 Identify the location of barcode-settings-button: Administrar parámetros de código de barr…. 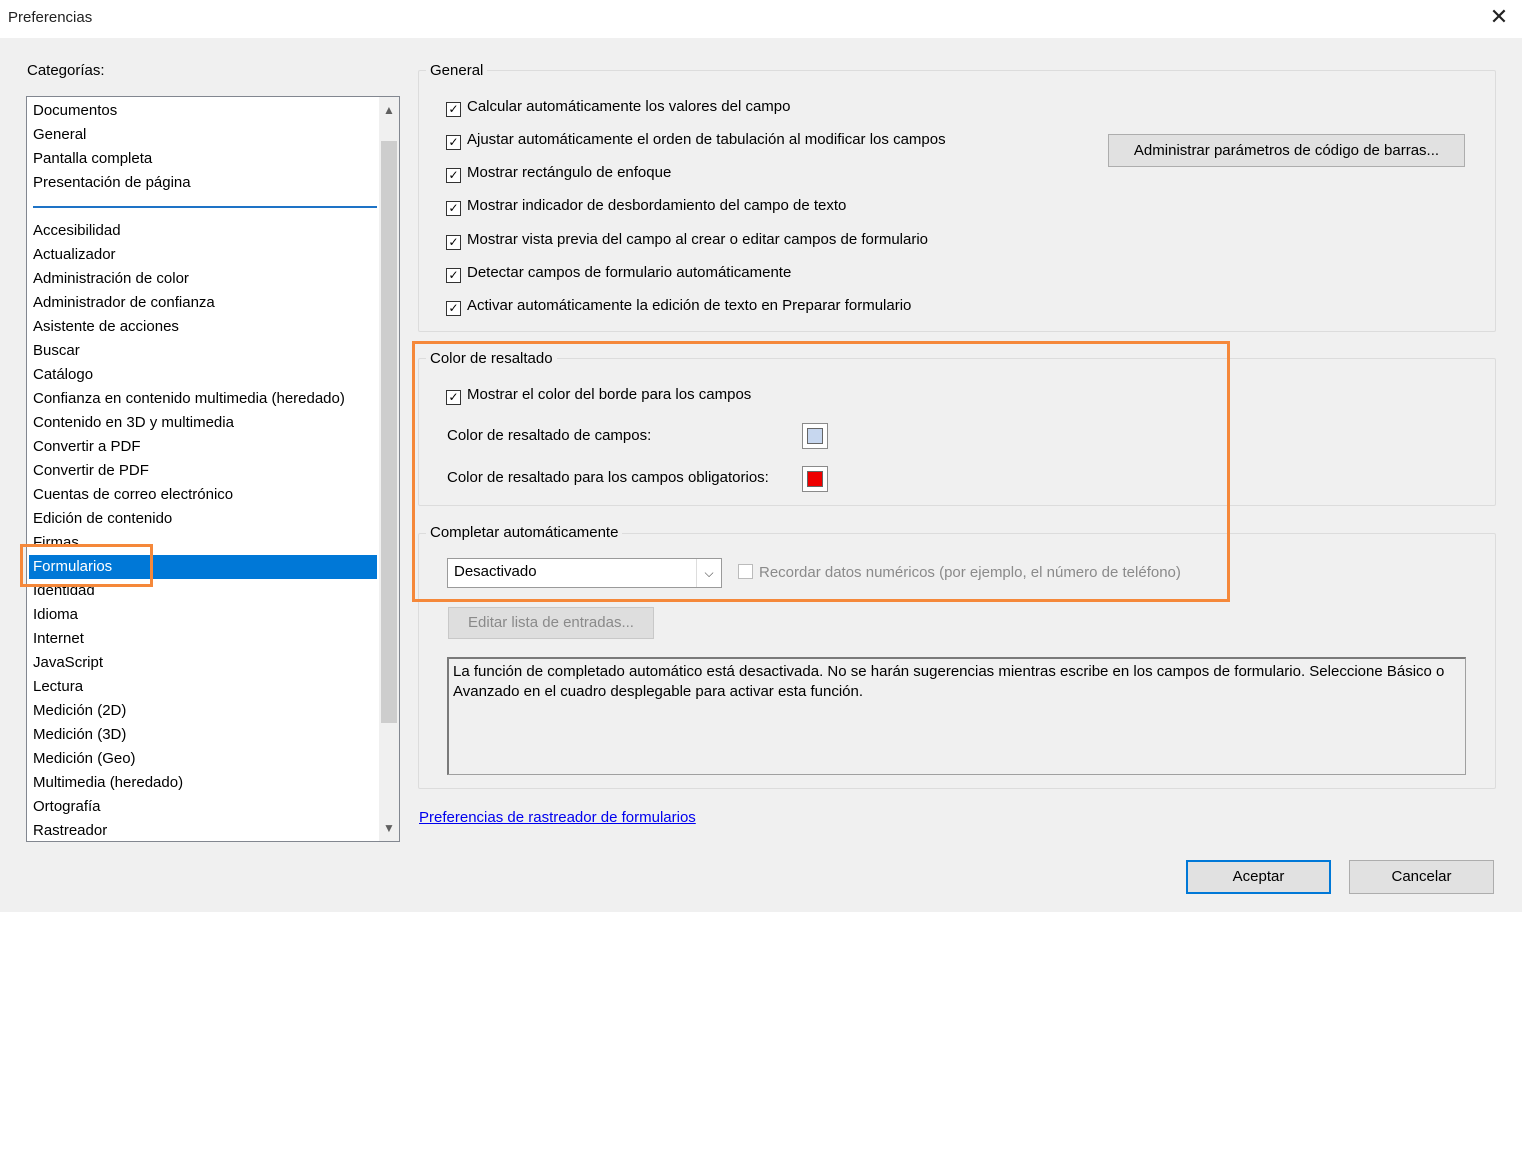
(1286, 150).